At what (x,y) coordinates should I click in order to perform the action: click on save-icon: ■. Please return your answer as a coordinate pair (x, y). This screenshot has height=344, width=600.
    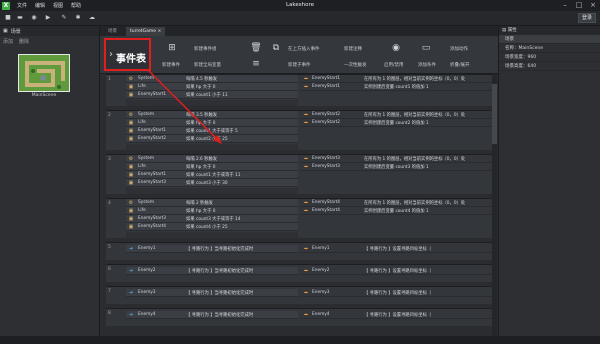
    Looking at the image, I should click on (8, 18).